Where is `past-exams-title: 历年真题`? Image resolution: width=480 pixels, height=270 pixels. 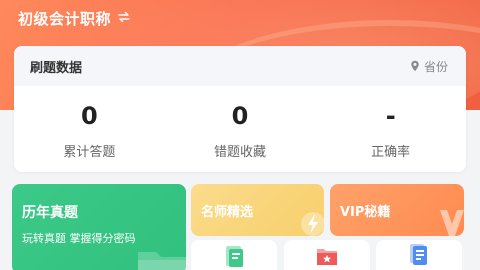
past-exams-title: 历年真题 is located at coordinates (50, 213).